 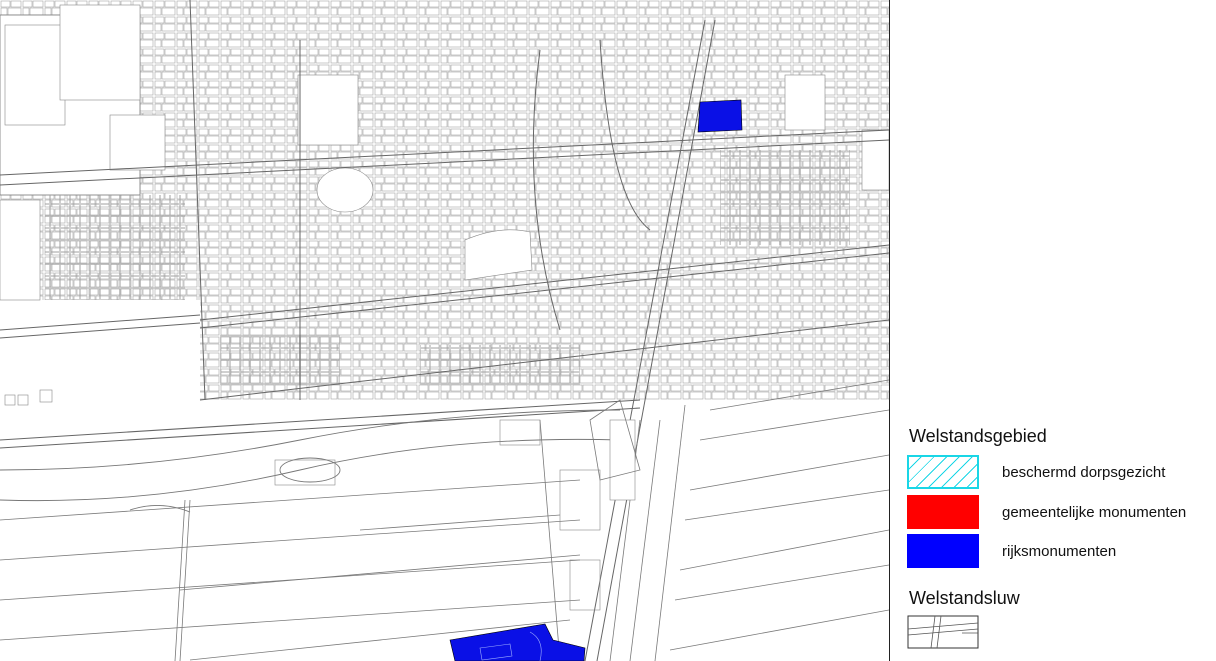 I want to click on legend-title-welstandsluw: Welstandsluw, so click(x=964, y=598).